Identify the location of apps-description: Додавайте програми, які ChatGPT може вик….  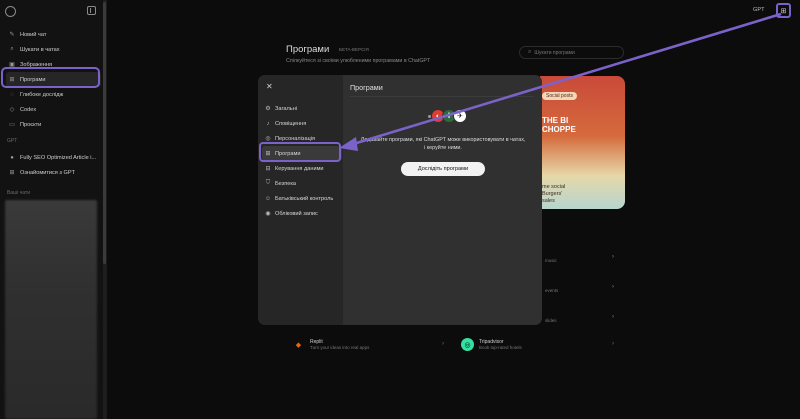
(443, 144).